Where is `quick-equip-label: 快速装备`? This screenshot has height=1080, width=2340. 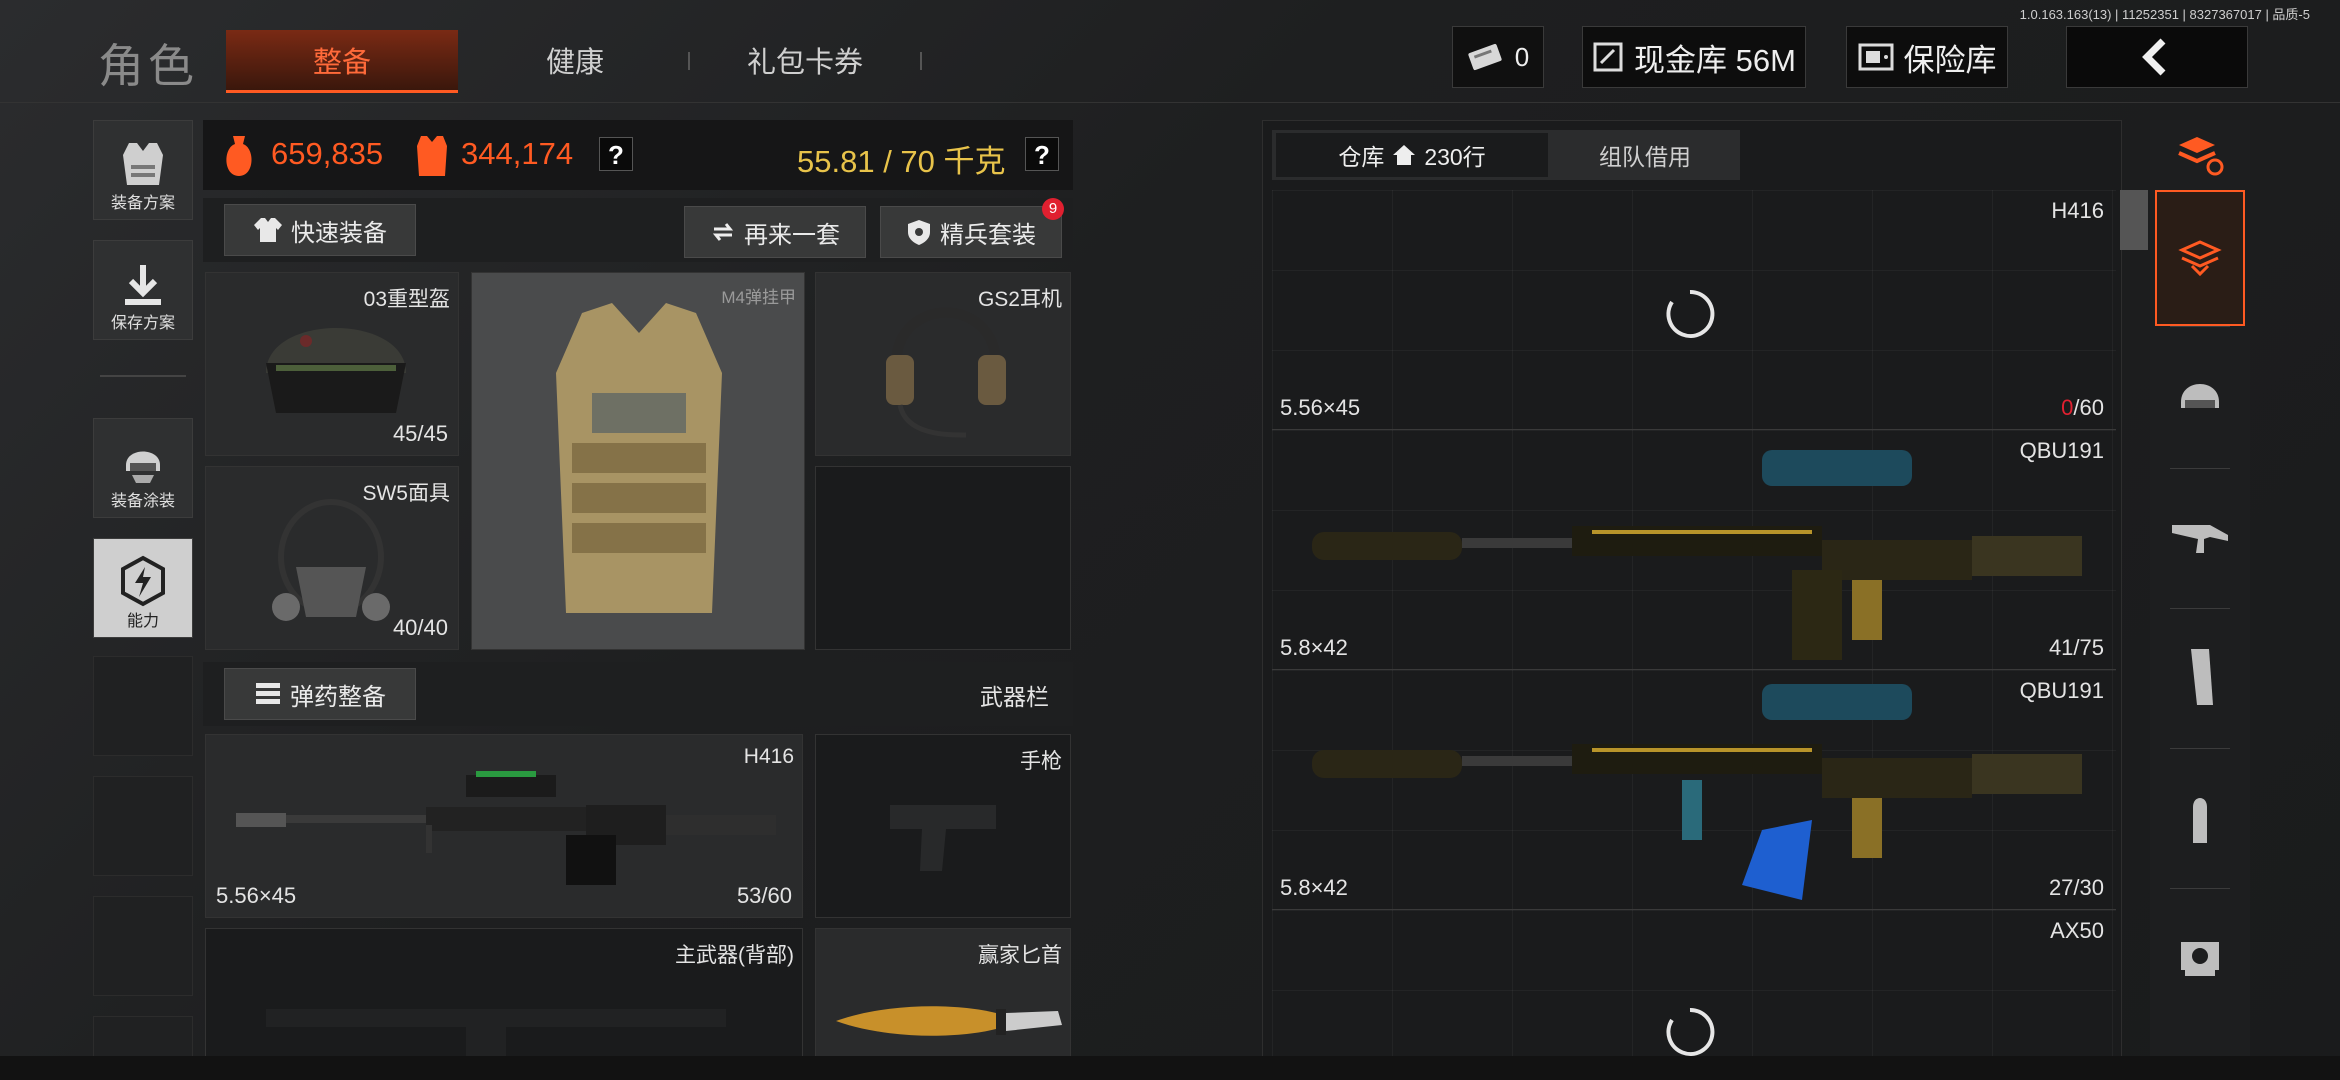
quick-equip-label: 快速装备 is located at coordinates (339, 233).